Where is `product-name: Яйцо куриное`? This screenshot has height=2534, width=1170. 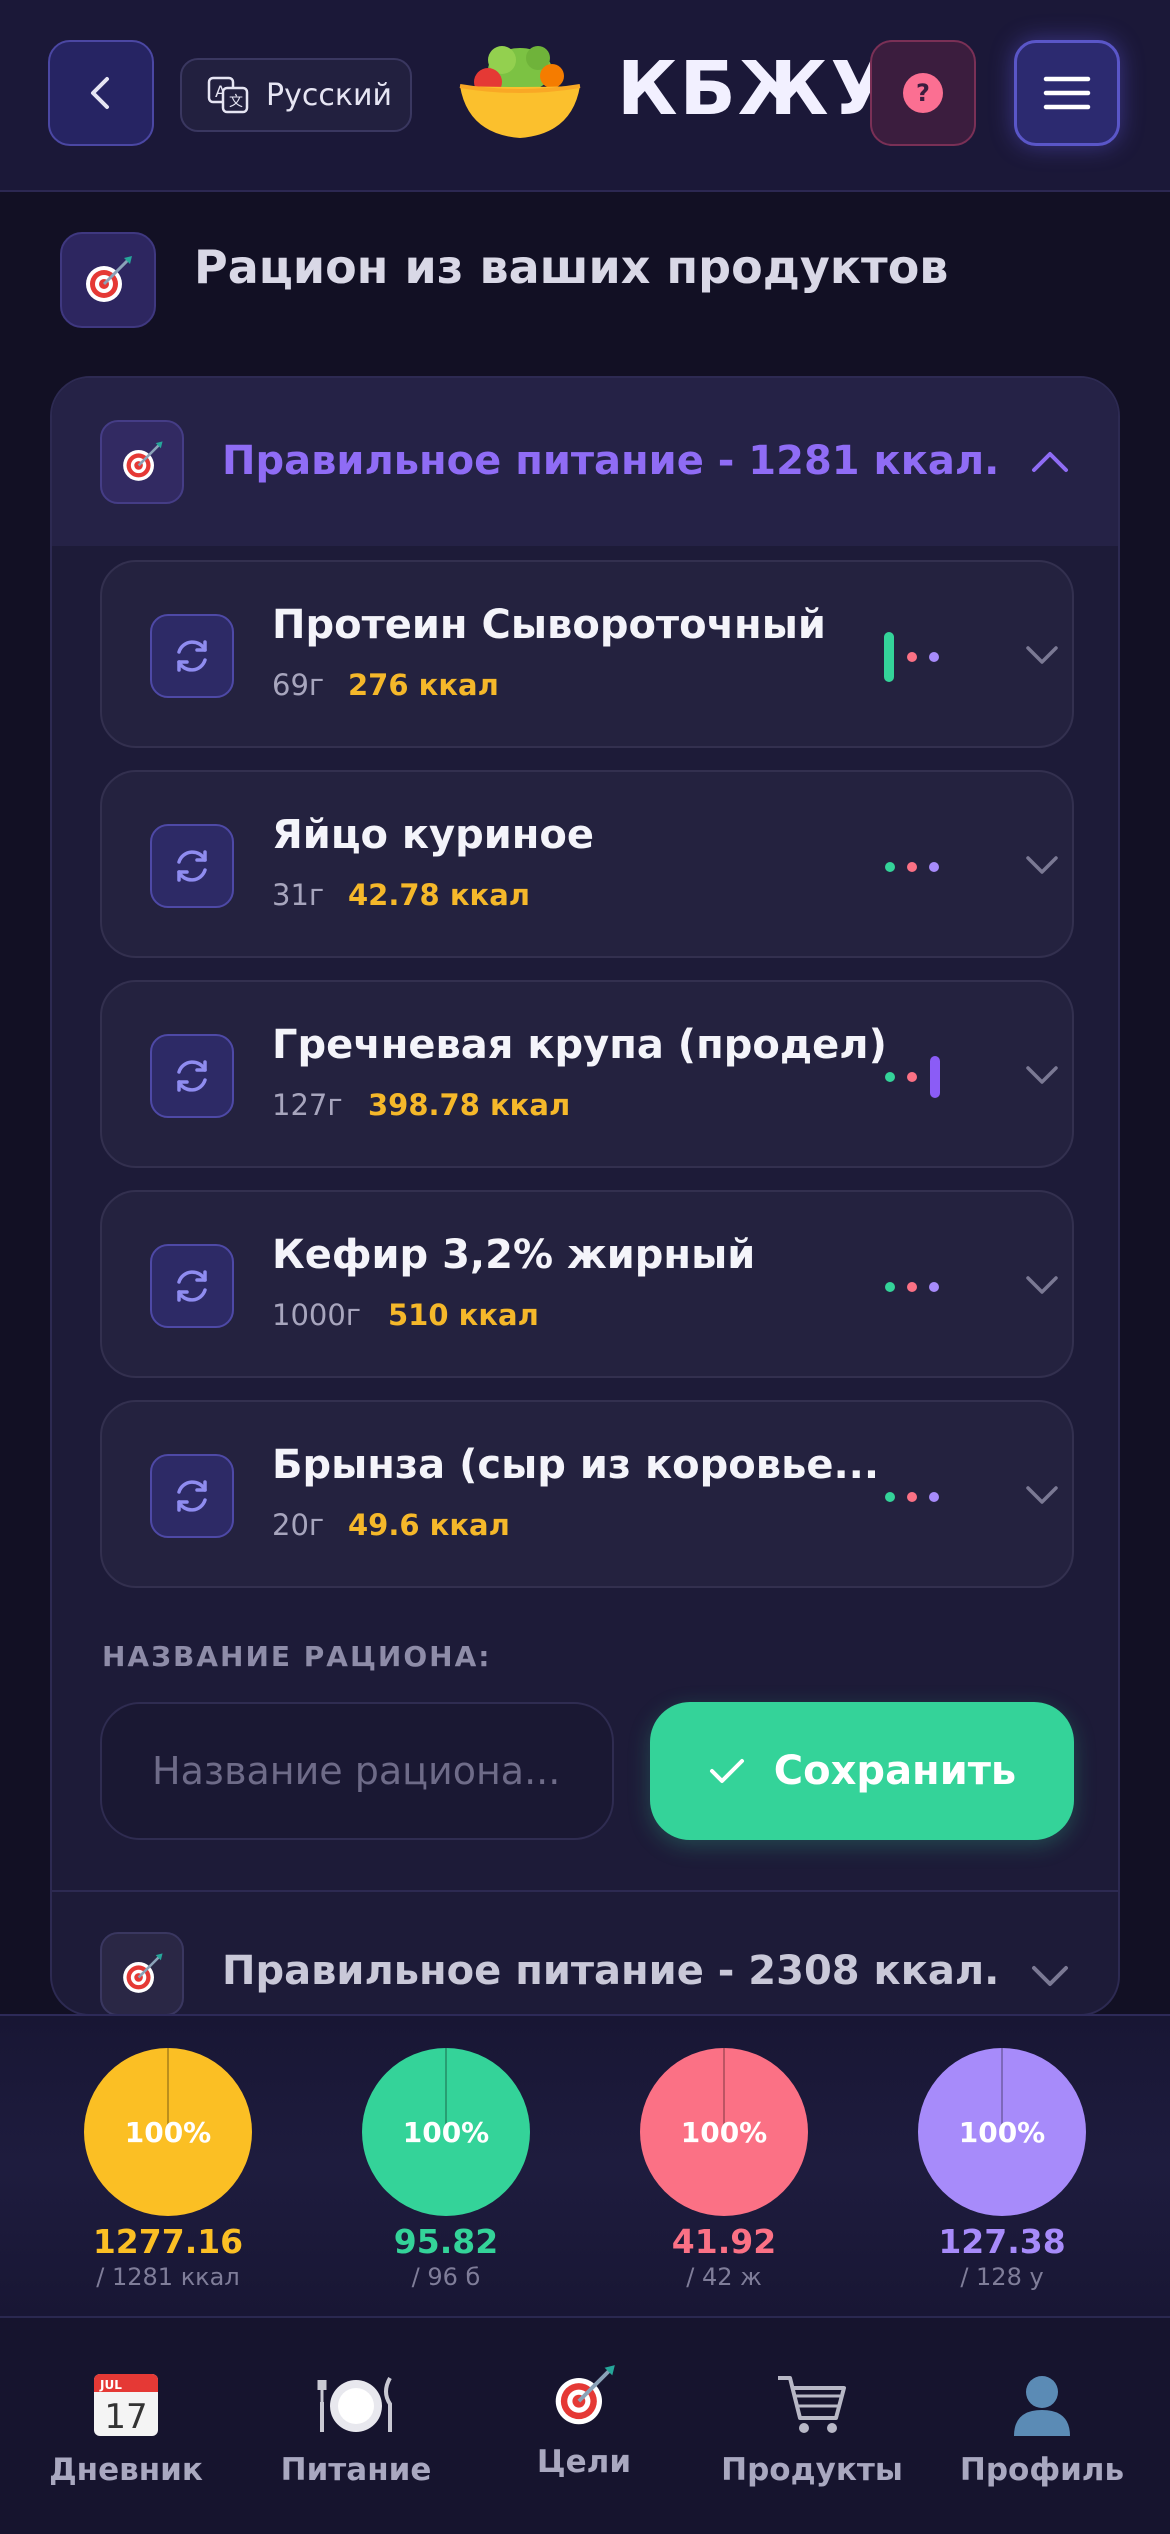 product-name: Яйцо куриное is located at coordinates (433, 835).